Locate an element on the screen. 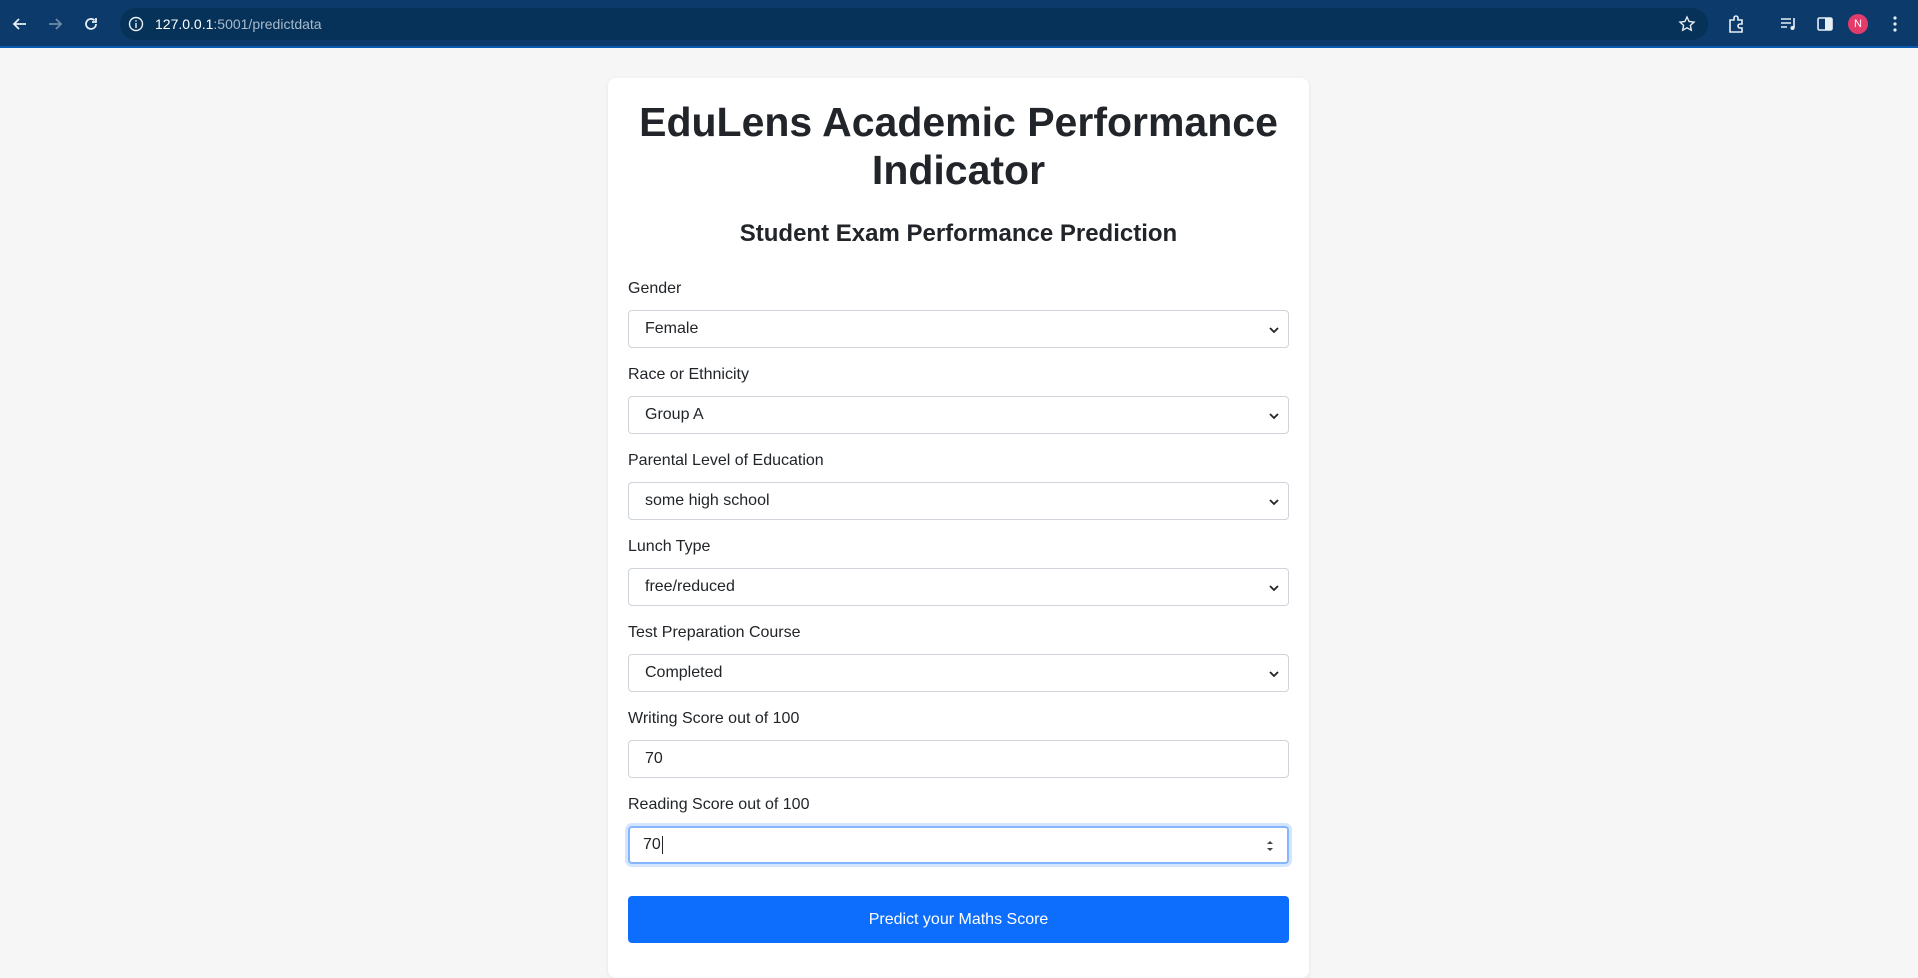 The image size is (1918, 978). more-menu-icon is located at coordinates (1895, 24).